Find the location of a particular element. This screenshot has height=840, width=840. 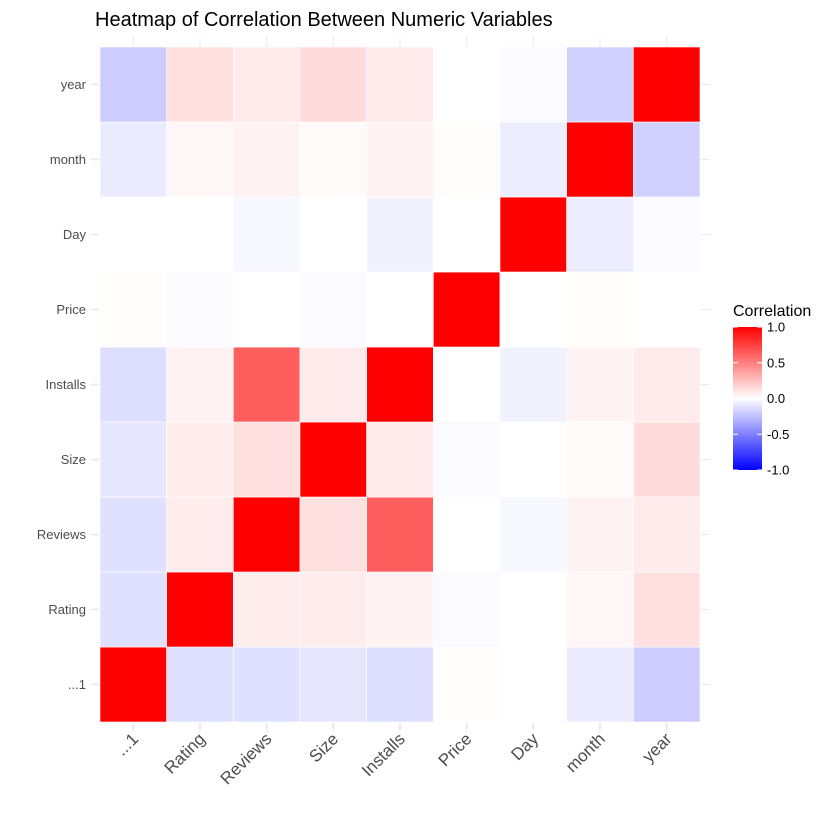

heatmap-cell: Day × Size: 0 is located at coordinates (333, 234).